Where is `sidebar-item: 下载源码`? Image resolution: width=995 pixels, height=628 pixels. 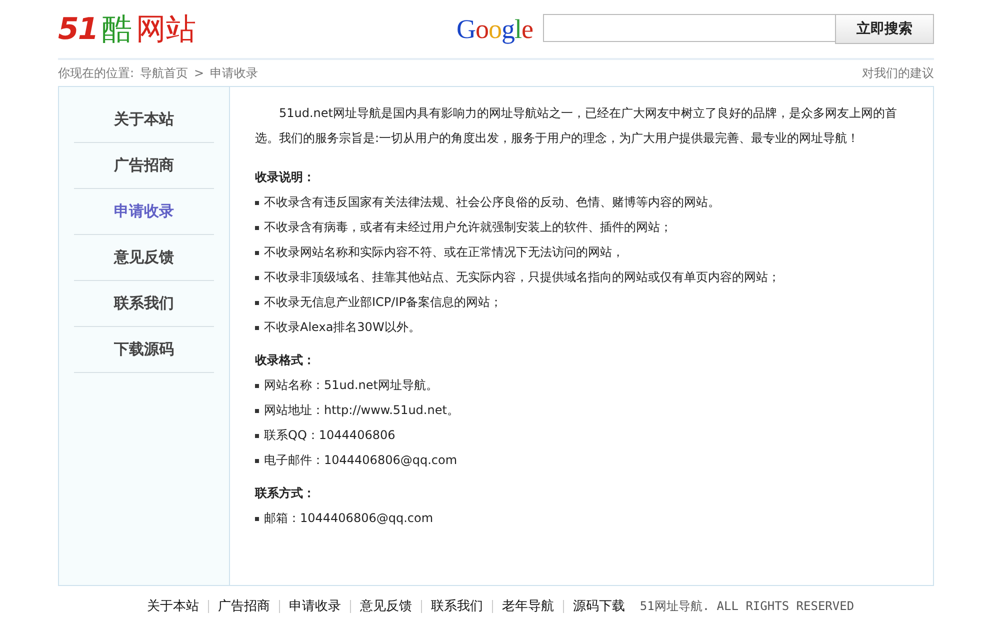
sidebar-item: 下载源码 is located at coordinates (144, 350).